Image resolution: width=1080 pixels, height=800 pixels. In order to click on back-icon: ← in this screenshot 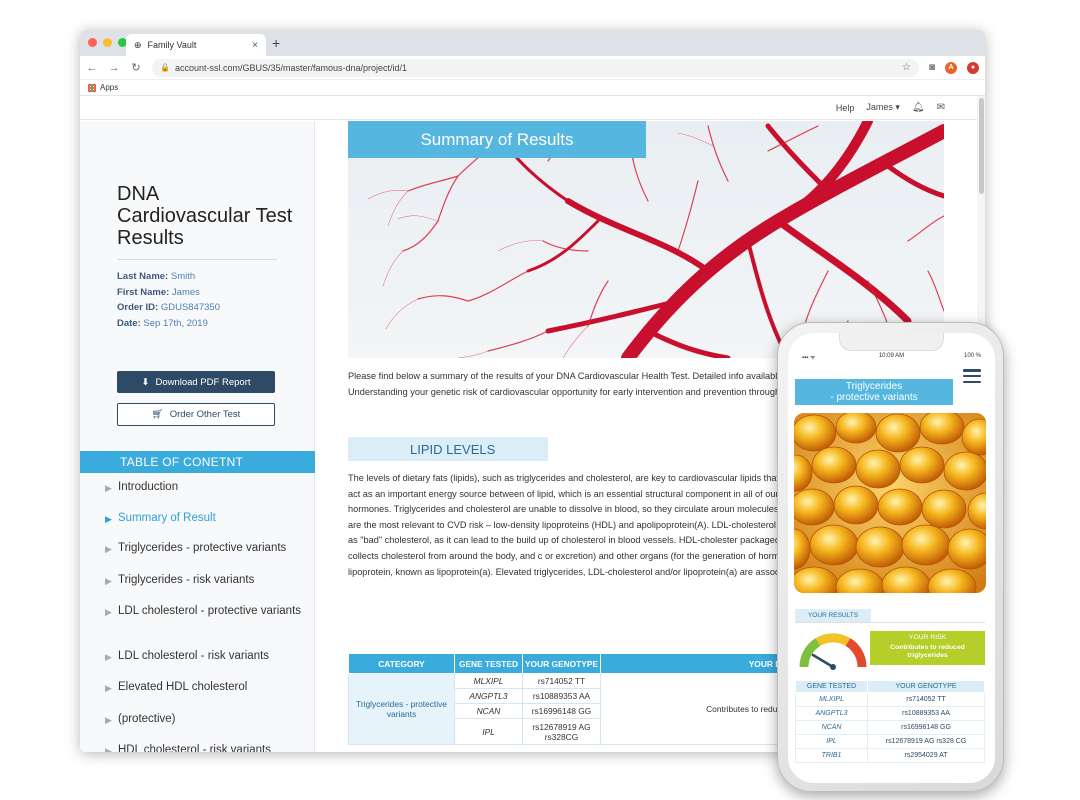, I will do `click(92, 68)`.